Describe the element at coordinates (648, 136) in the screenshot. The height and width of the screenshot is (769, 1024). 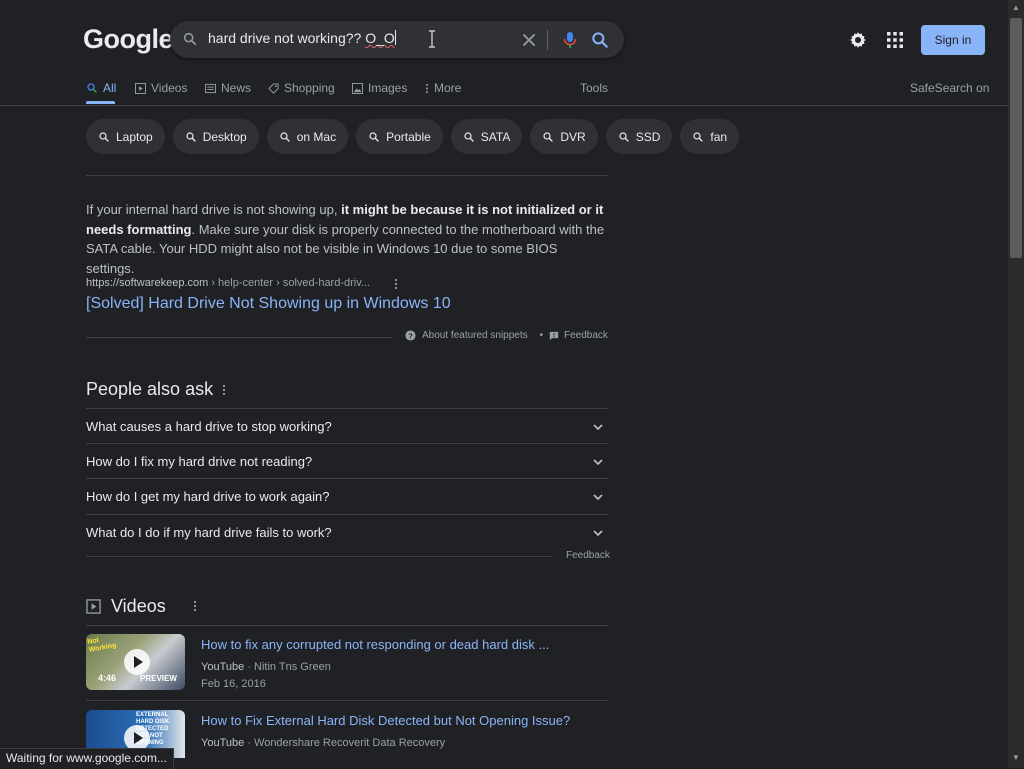
I see `chip-label: SSD` at that location.